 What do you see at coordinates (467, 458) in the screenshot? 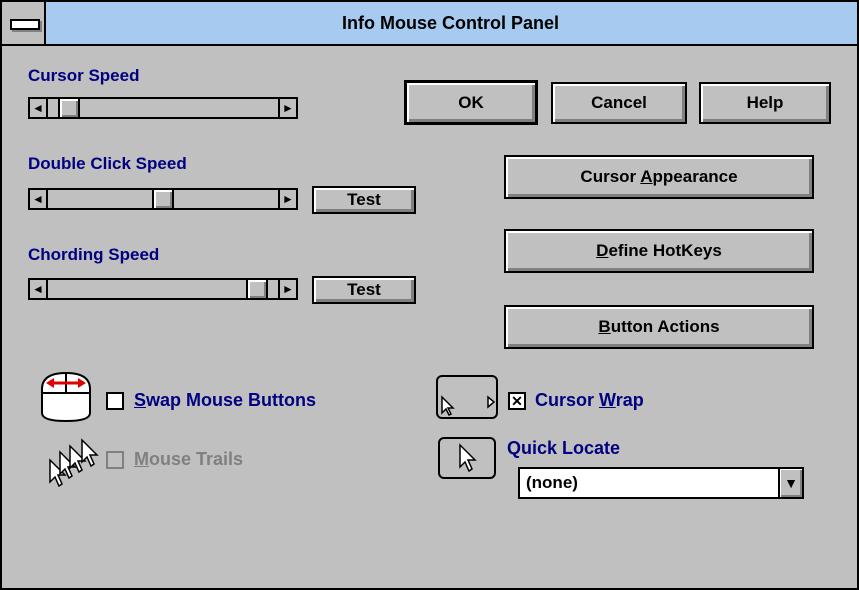
I see `quick-locate-icon` at bounding box center [467, 458].